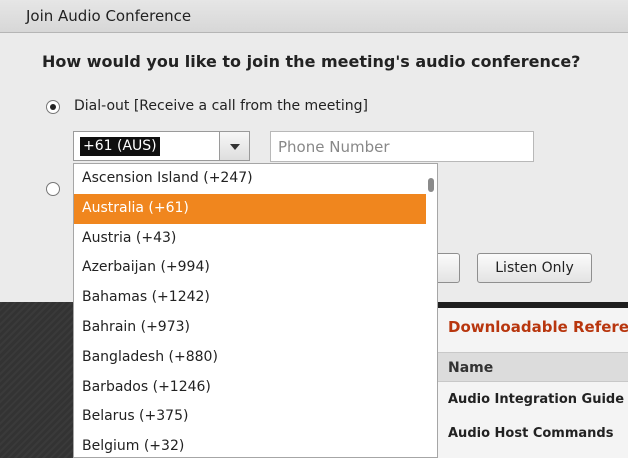 The image size is (628, 458). What do you see at coordinates (109, 16) in the screenshot?
I see `dialog-title: Join Audio Conference` at bounding box center [109, 16].